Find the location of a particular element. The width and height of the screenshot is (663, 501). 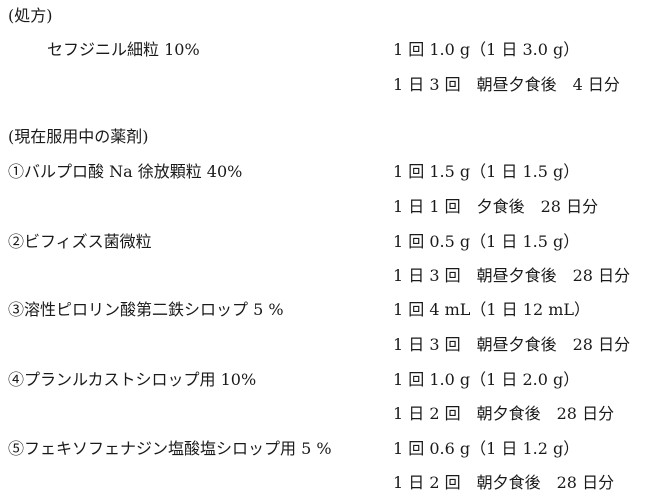

current-med-2-schedule: 1 日 3 回 朝昼夕食後 28 日分 is located at coordinates (512, 275).